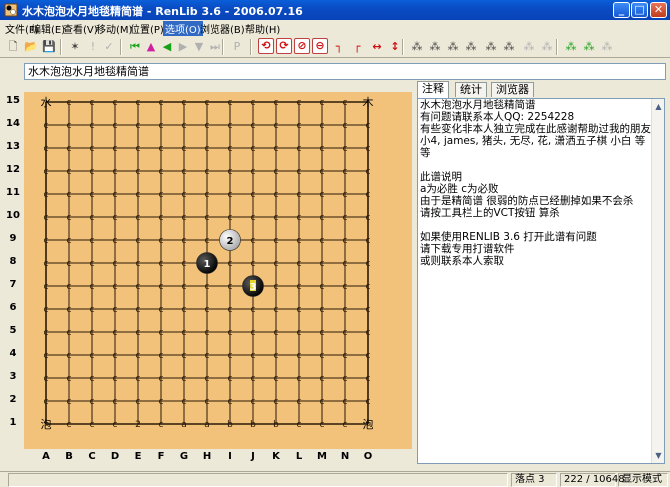 The image size is (670, 487). Describe the element at coordinates (320, 46) in the screenshot. I see `rotate-up-icon: ⊖` at that location.